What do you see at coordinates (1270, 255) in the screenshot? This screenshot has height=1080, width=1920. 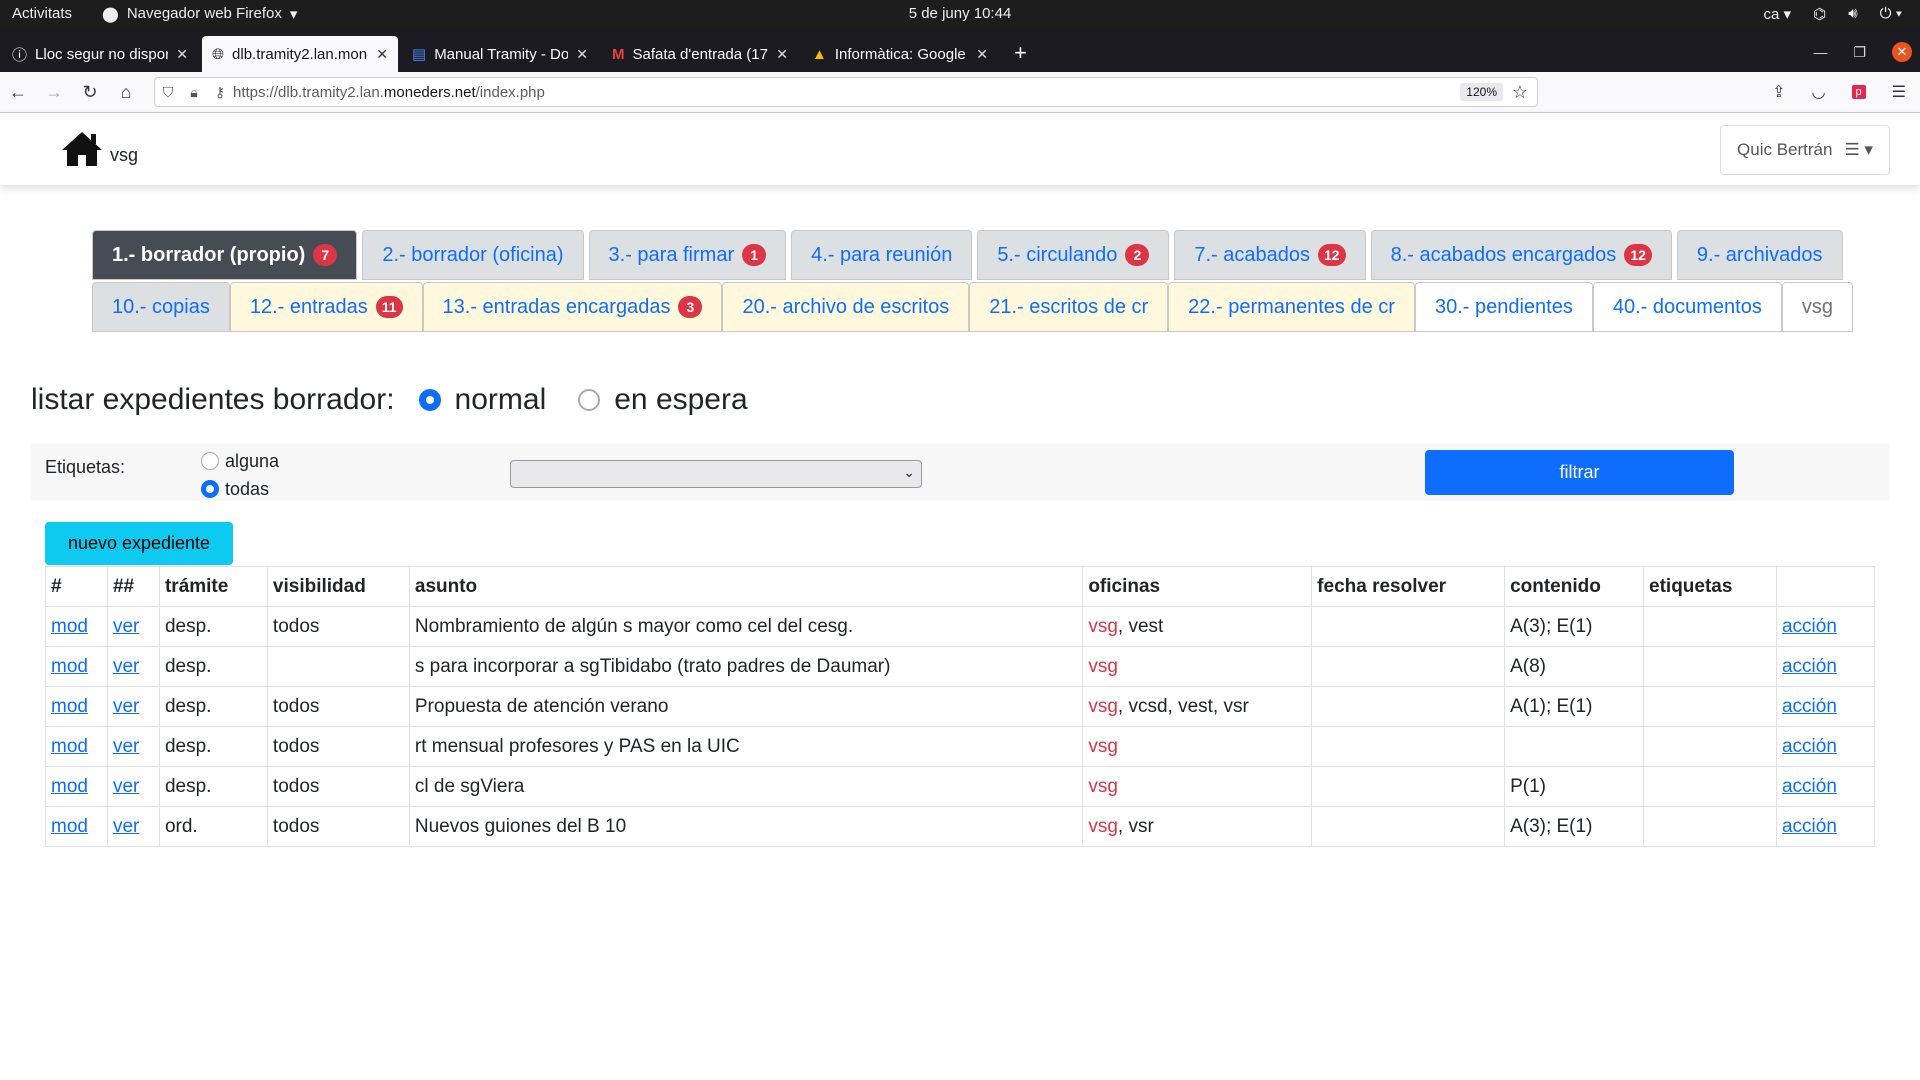 I see `tab-acabados: 7.- acabados 12` at bounding box center [1270, 255].